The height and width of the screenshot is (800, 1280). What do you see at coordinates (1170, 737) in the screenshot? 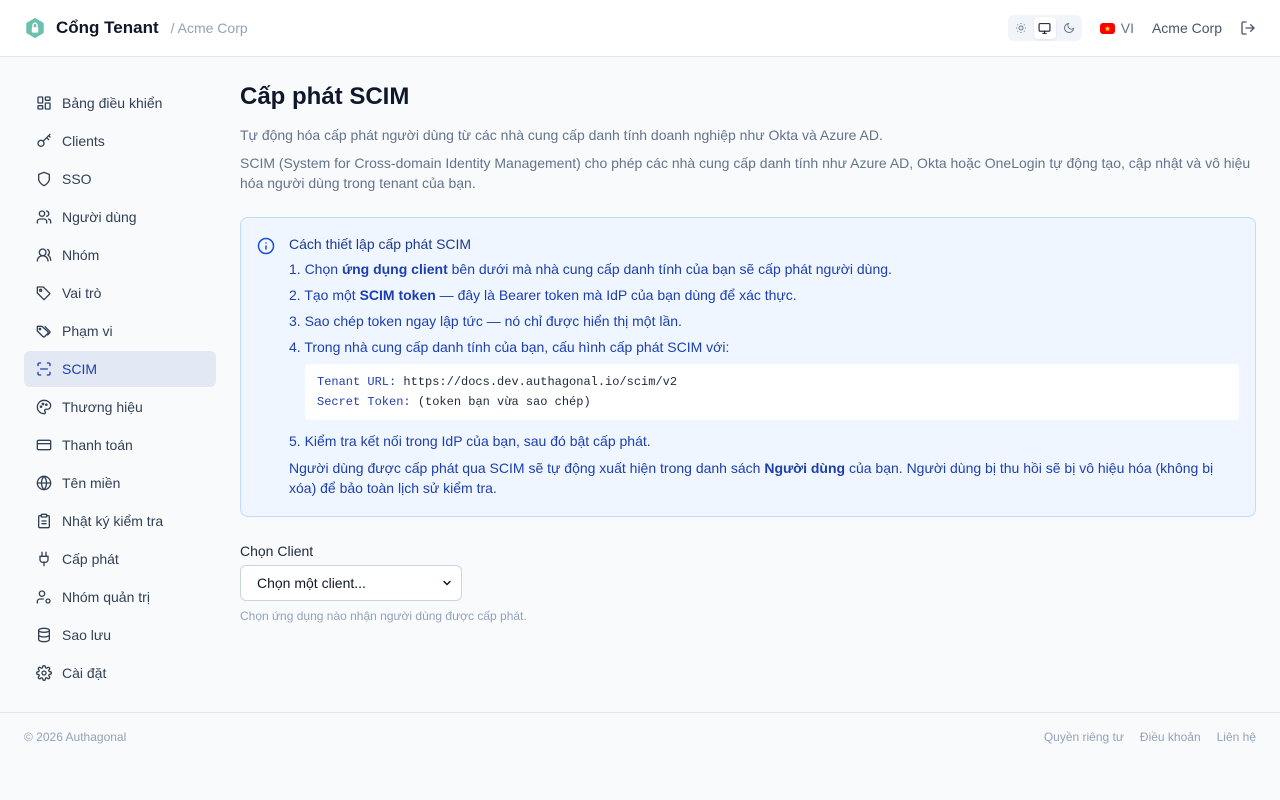
I see `terms-link: Điều khoản` at bounding box center [1170, 737].